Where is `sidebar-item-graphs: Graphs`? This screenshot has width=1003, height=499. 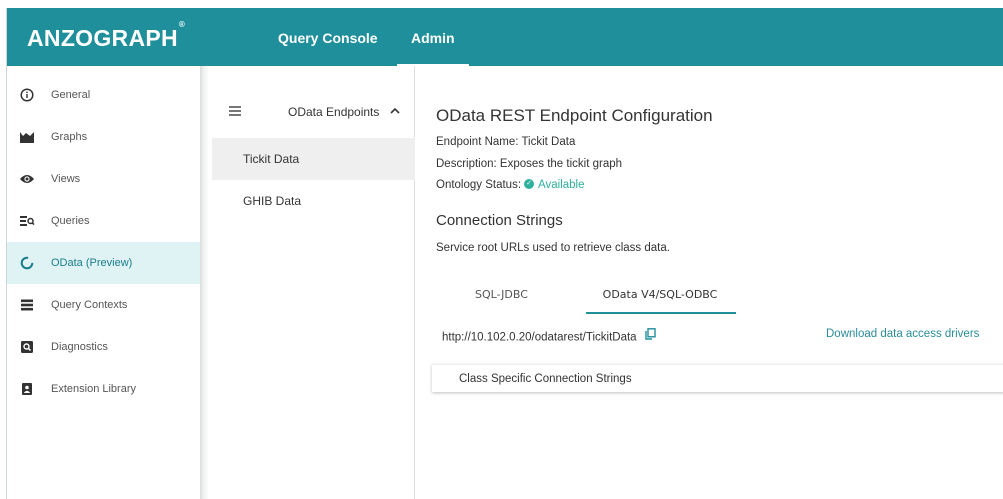
sidebar-item-graphs: Graphs is located at coordinates (103, 137).